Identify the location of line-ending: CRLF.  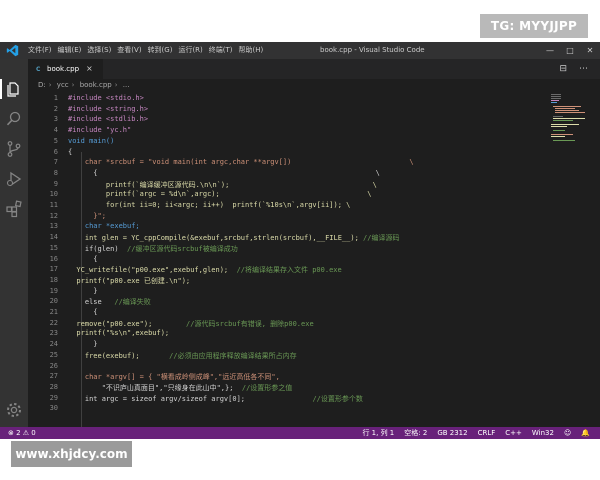
(487, 433).